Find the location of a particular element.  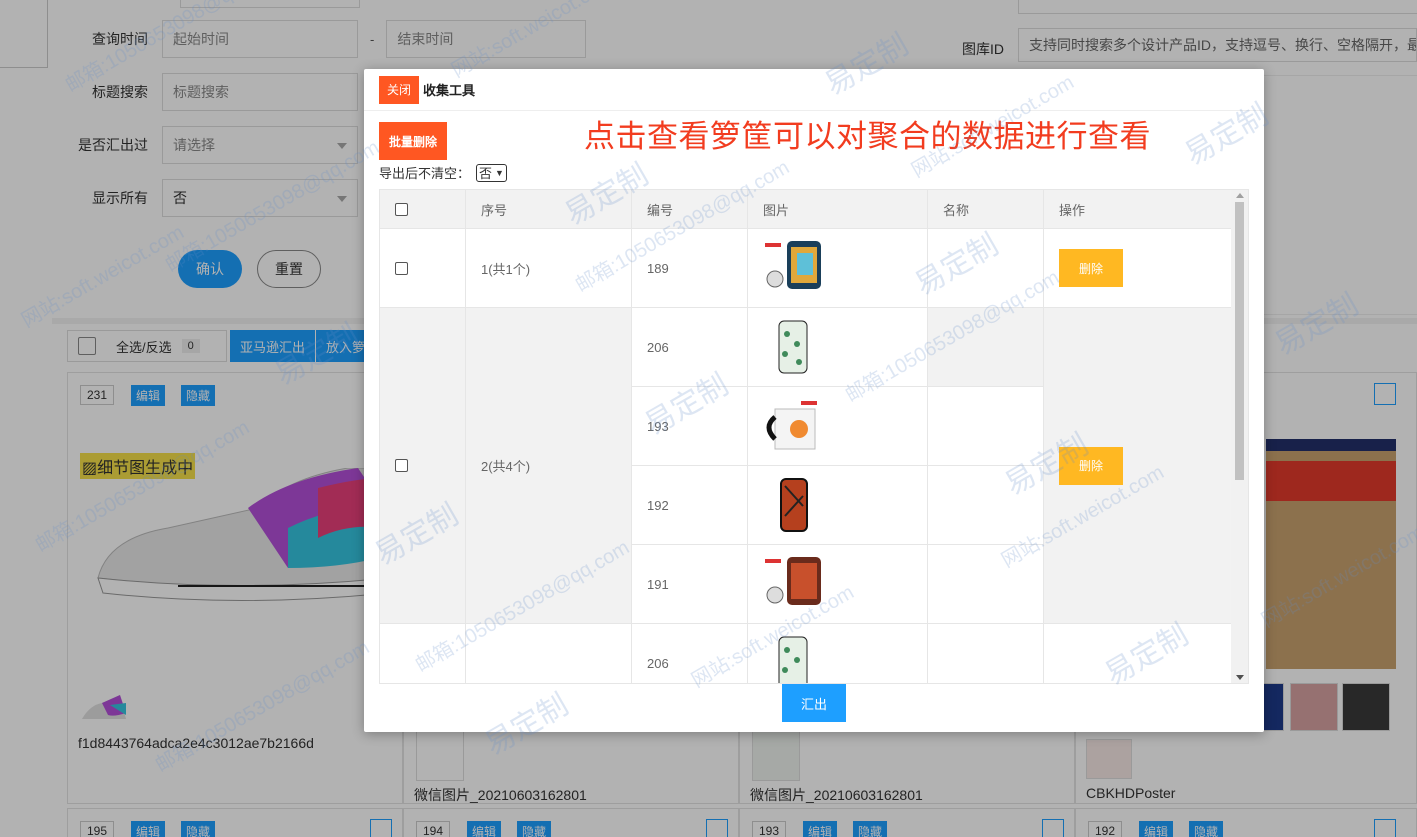

export-button: 汇出 is located at coordinates (814, 703).